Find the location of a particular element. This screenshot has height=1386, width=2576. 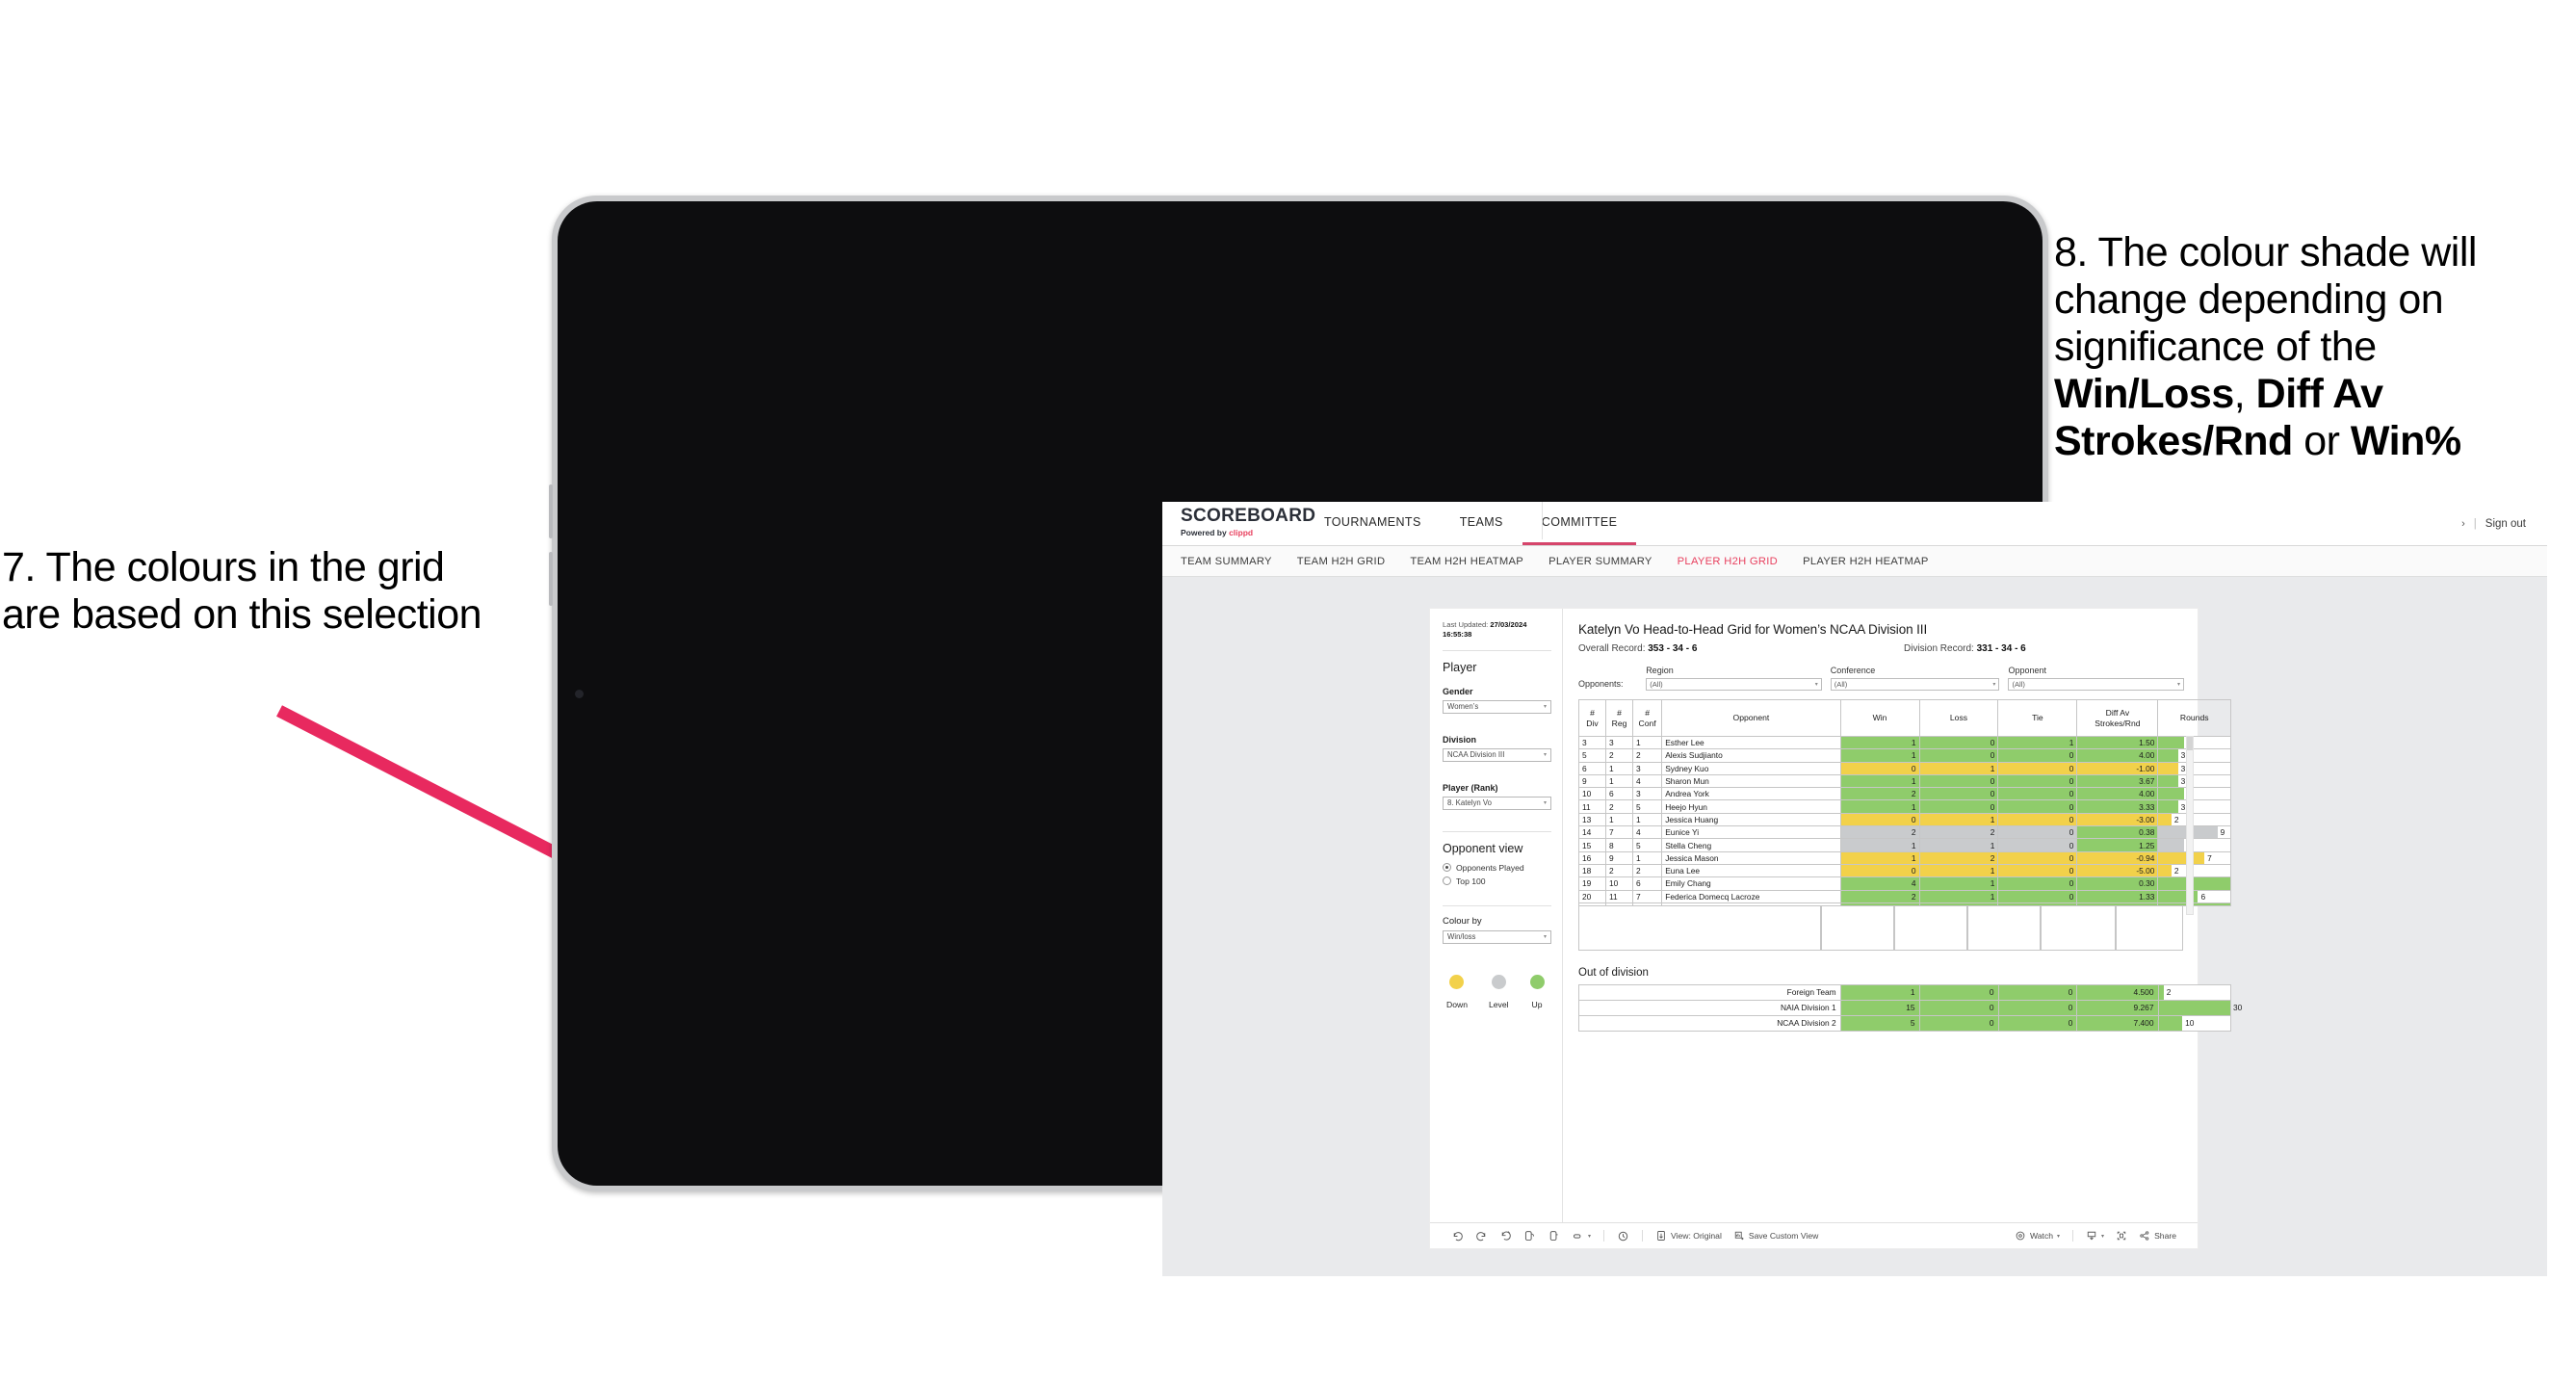

table-row: 5 2 2 Alexis Sudjianto 1 0 0 4.00 3 is located at coordinates (1904, 755).